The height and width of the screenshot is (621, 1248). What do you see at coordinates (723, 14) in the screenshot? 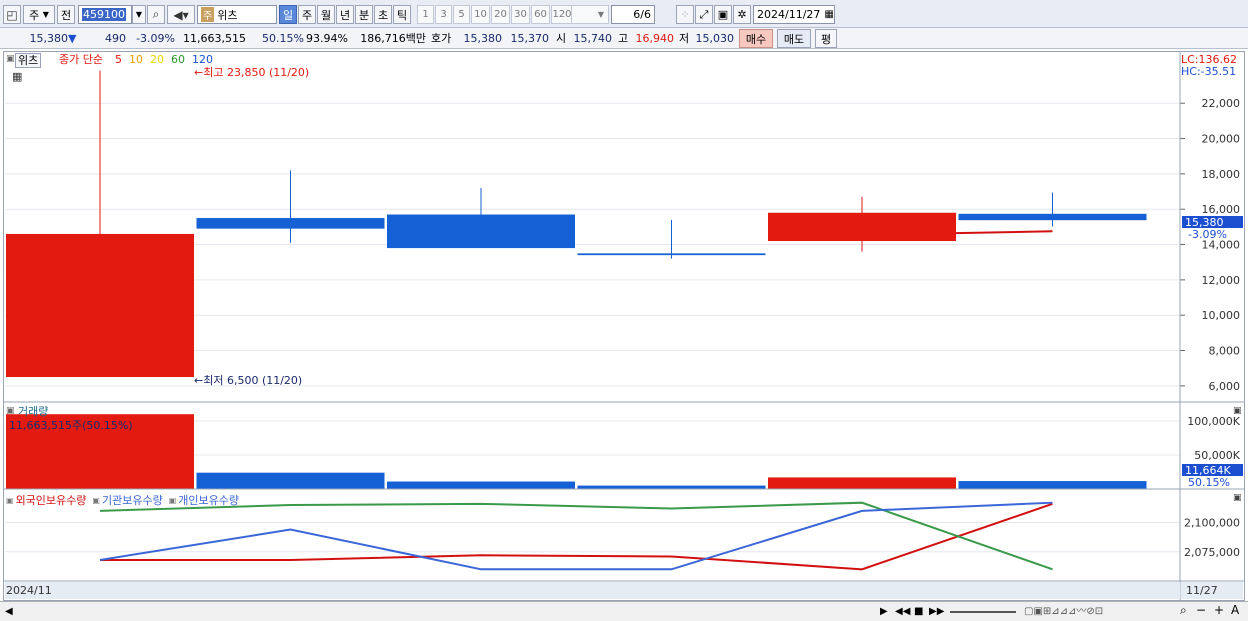
I see `save-icon: ▣` at bounding box center [723, 14].